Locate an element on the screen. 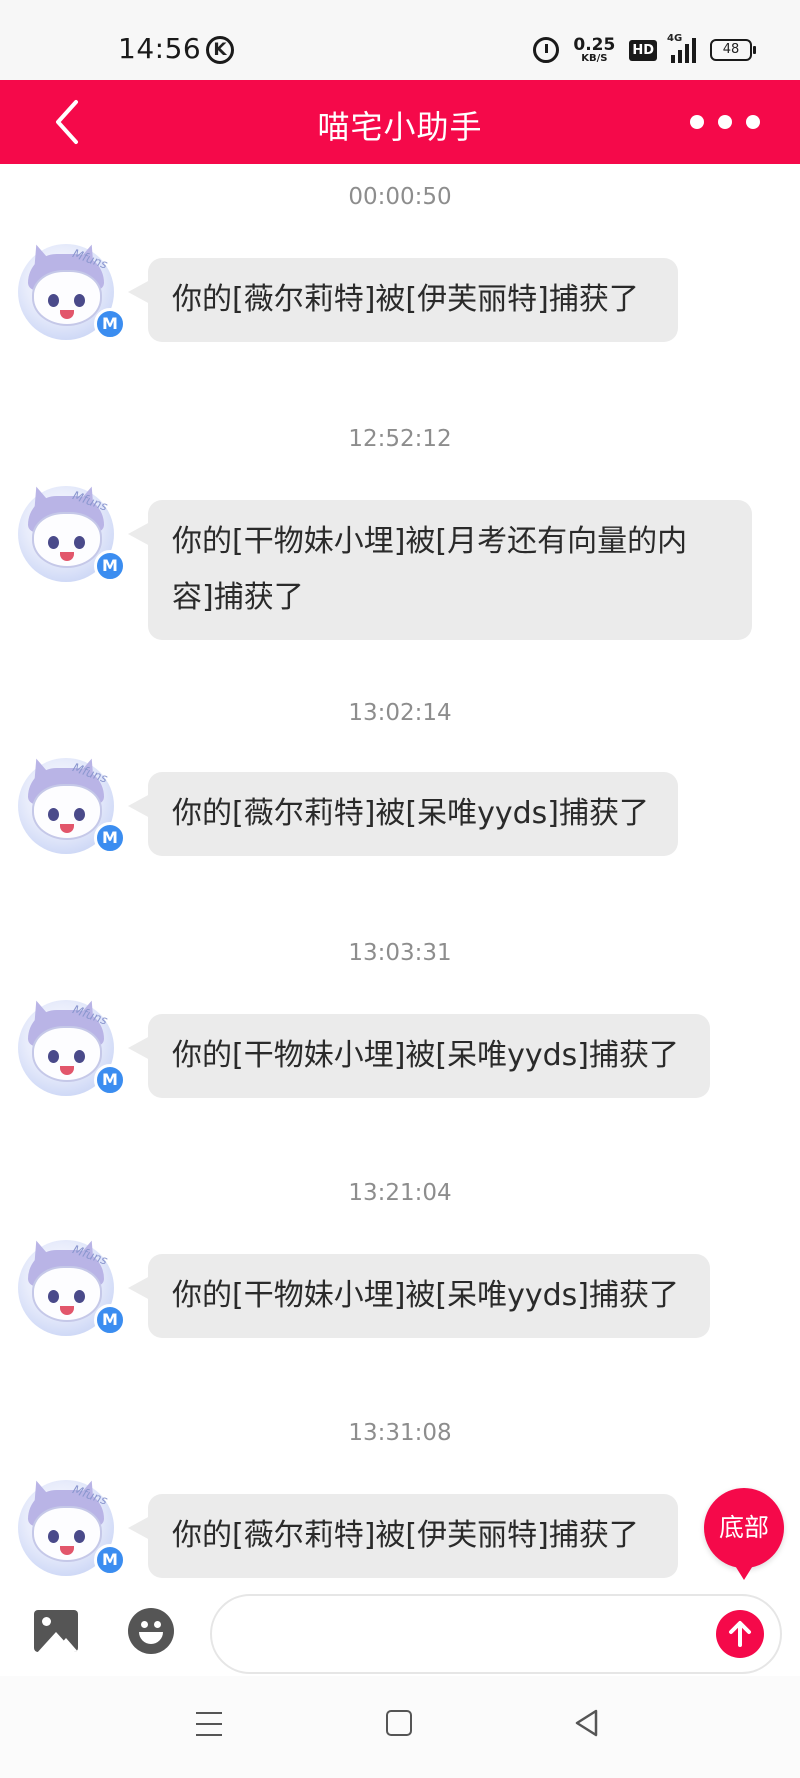 Image resolution: width=800 pixels, height=1778 pixels. emoji-icon is located at coordinates (151, 1631).